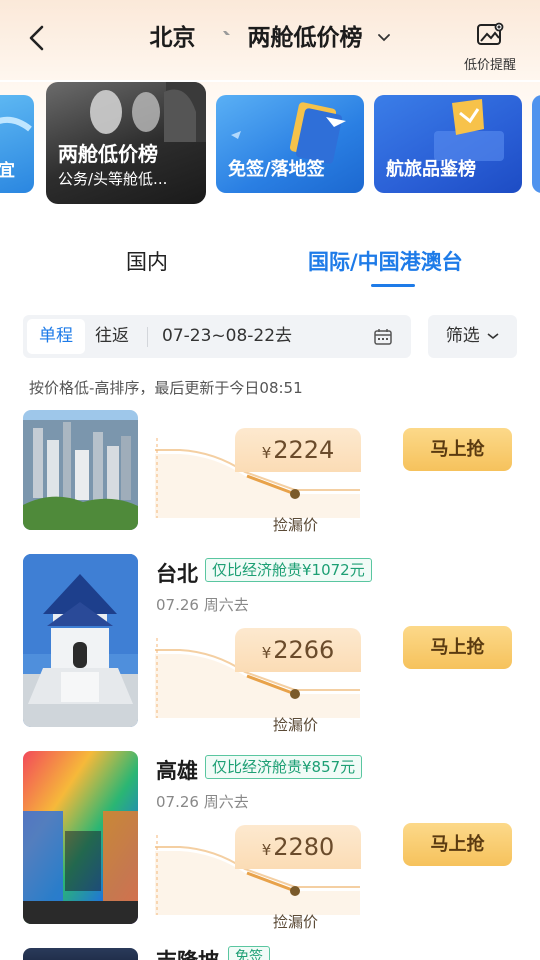 Image resolution: width=540 pixels, height=960 pixels. I want to click on page-header: 北京 两舱低价榜 低价提醒, so click(270, 40).